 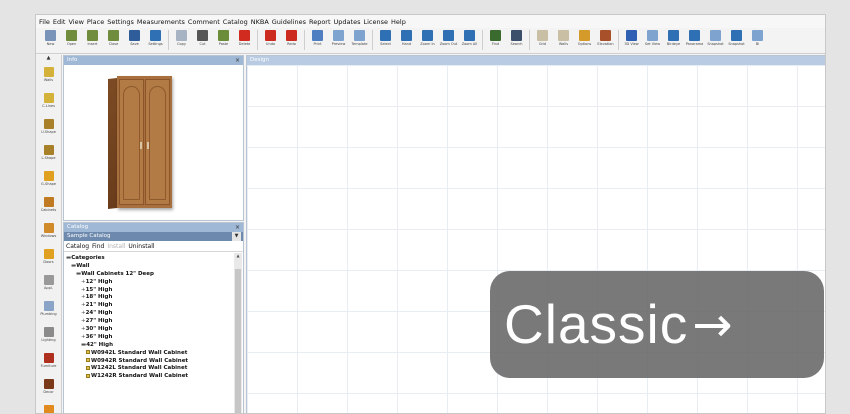 What do you see at coordinates (113, 40) in the screenshot?
I see `toolbar-close-folder-button: Close` at bounding box center [113, 40].